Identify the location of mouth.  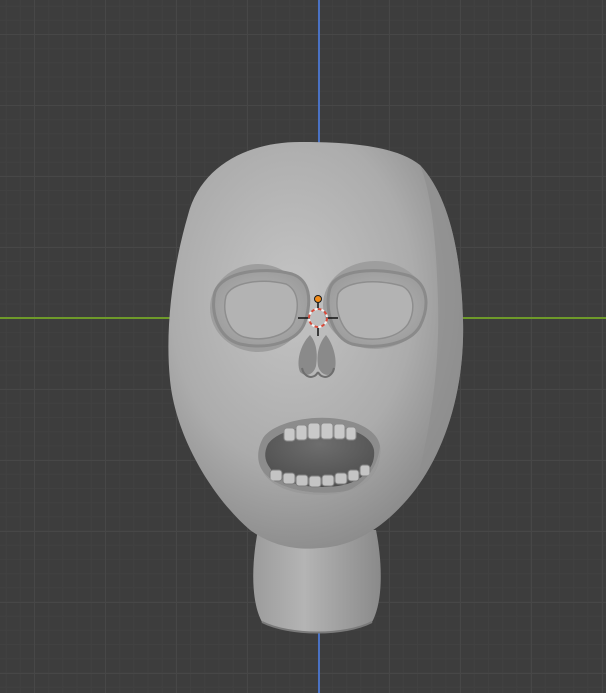
(319, 456).